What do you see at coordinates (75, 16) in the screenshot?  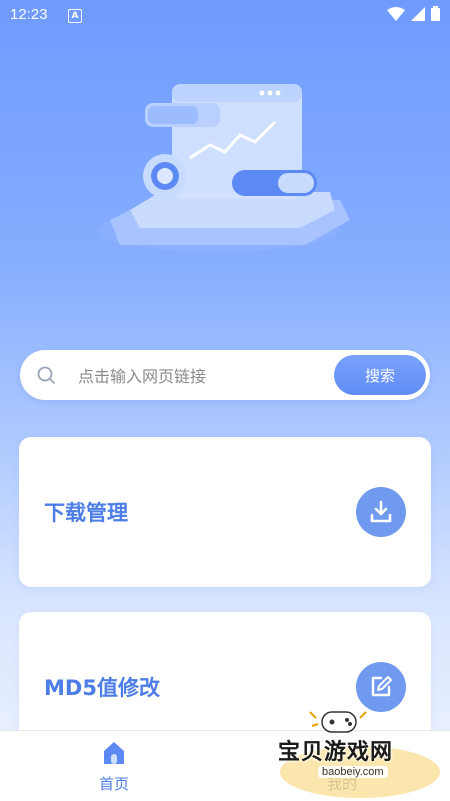 I see `status-badge: A` at bounding box center [75, 16].